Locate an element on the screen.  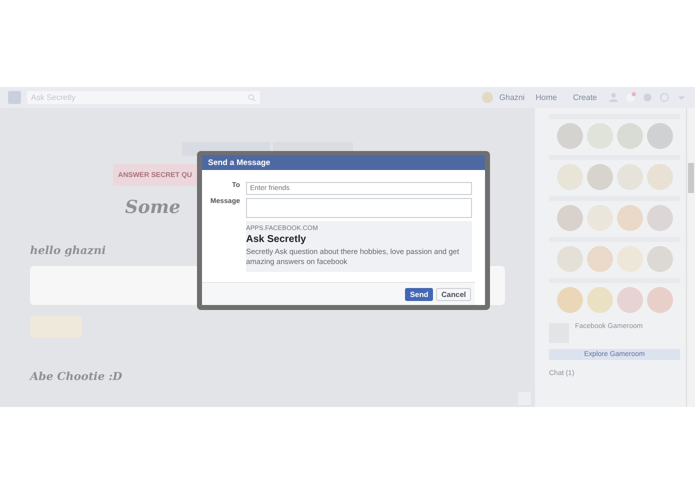
greeting-text: hello ghazni is located at coordinates (68, 250).